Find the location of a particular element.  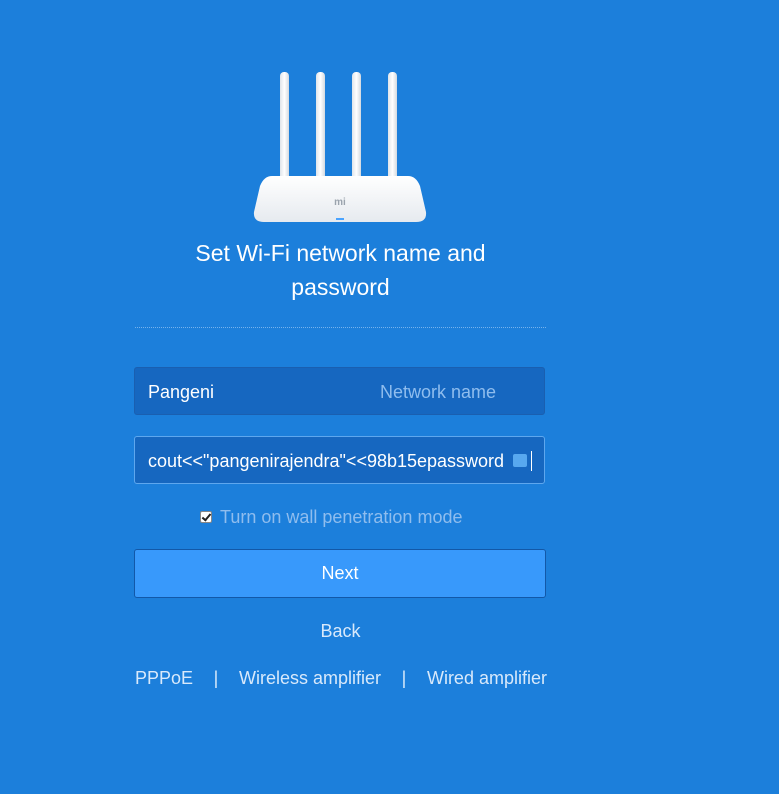

router-brand-mark: mi is located at coordinates (340, 202).